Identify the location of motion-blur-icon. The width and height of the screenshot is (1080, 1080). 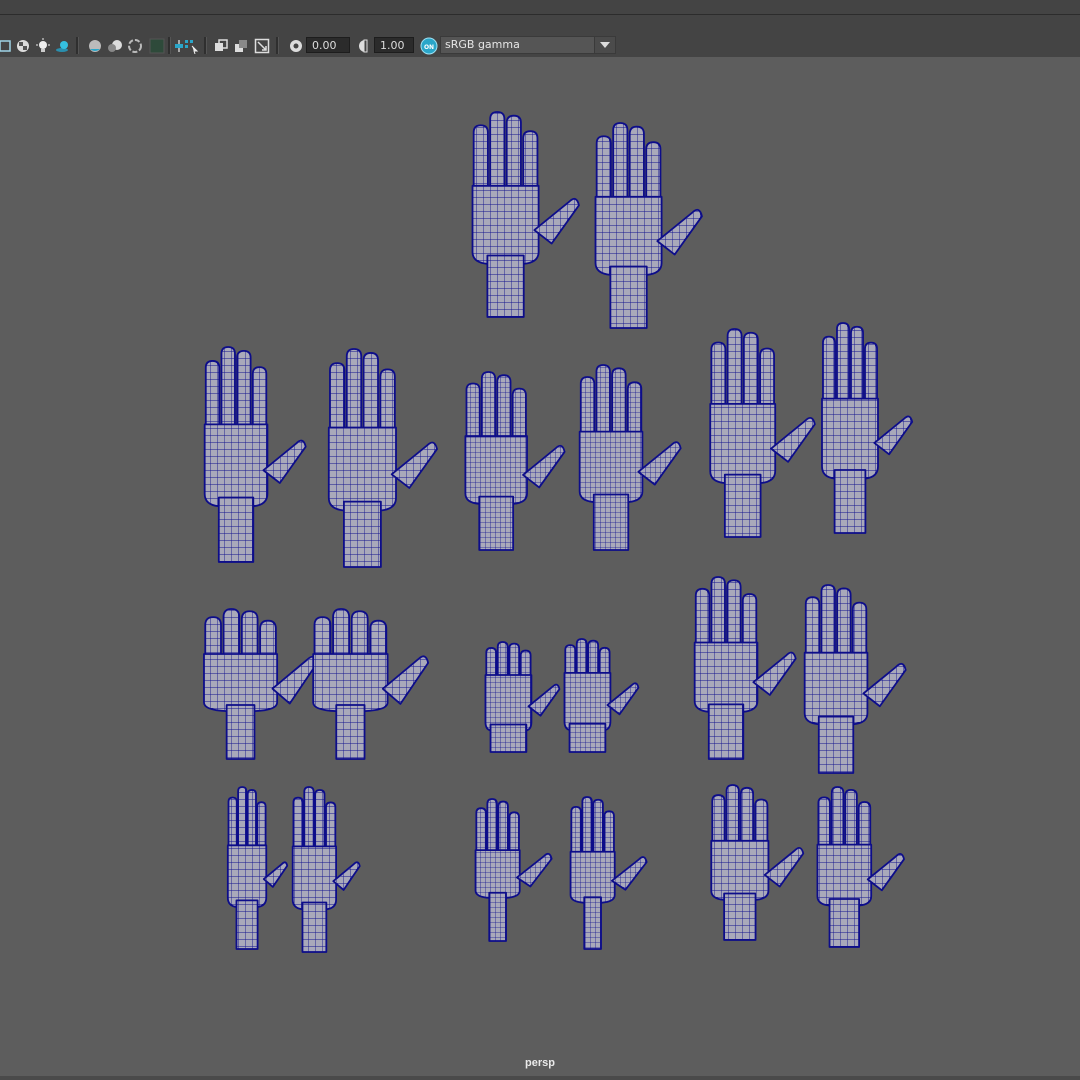
(115, 46).